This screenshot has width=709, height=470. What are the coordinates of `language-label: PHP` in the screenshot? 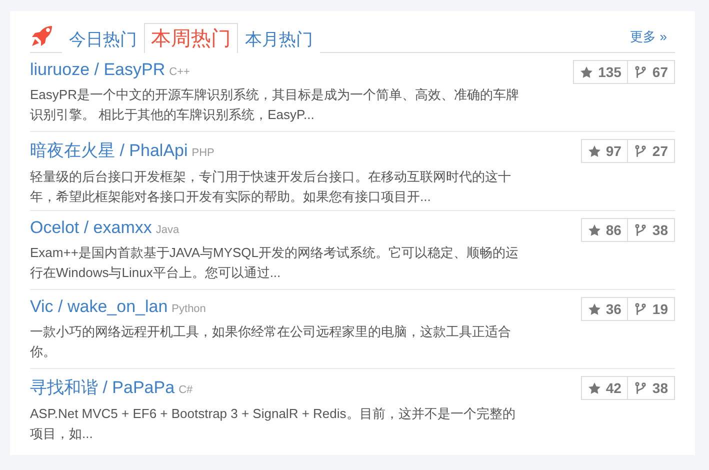 It's located at (203, 153).